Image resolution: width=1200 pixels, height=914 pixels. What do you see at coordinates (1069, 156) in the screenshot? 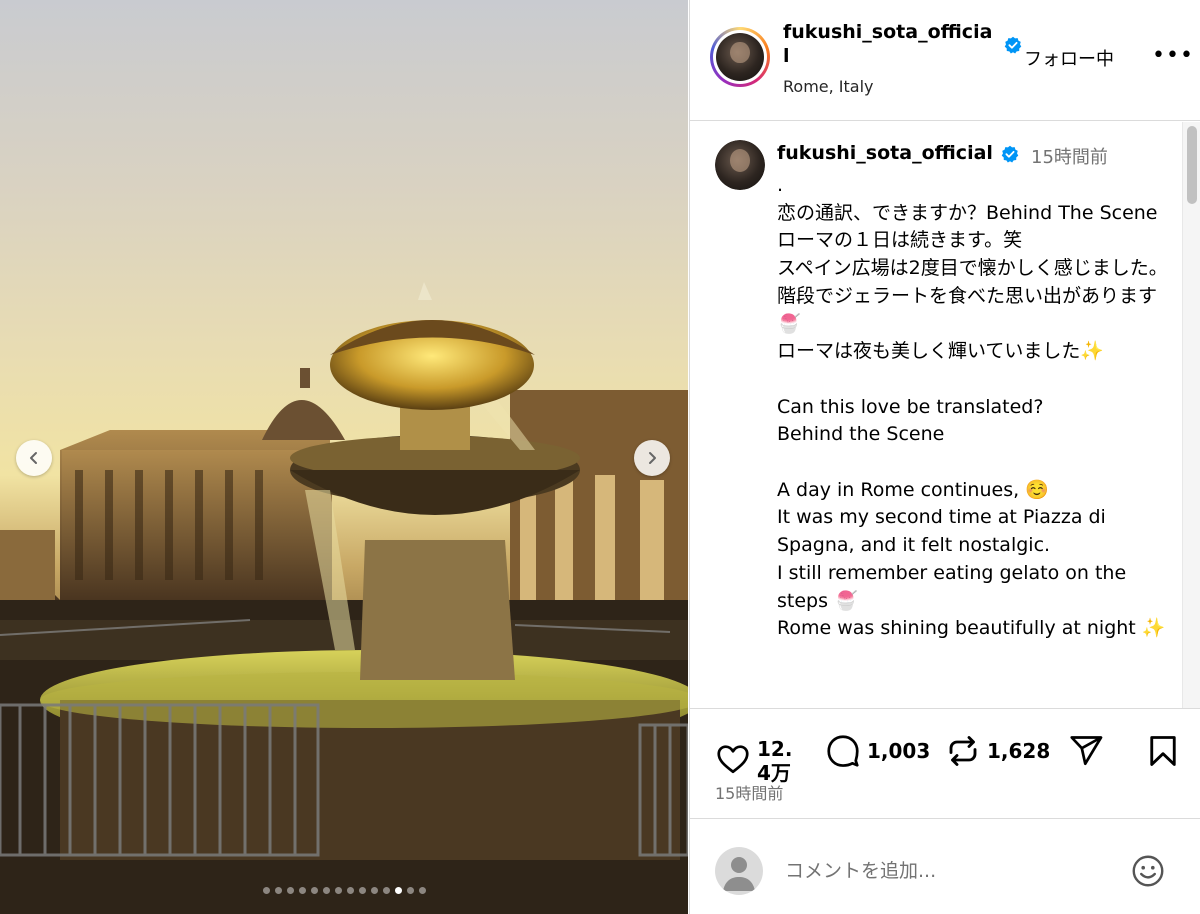
I see `caption-timestamp: 15時間前` at bounding box center [1069, 156].